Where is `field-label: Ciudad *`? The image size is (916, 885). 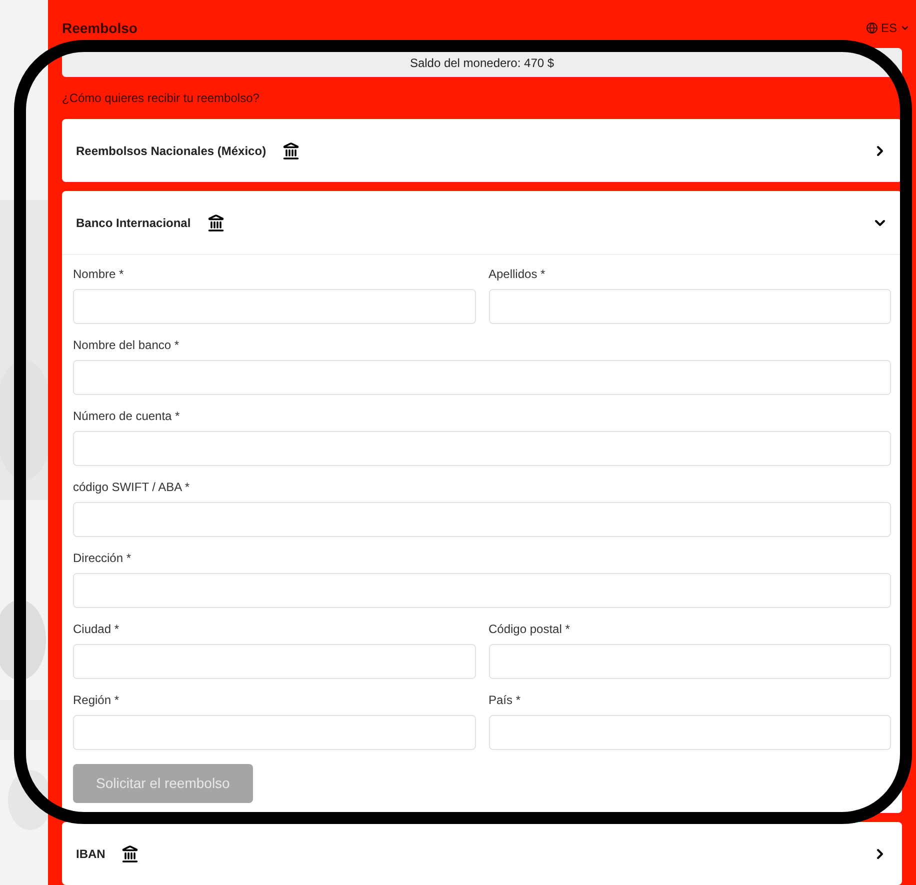 field-label: Ciudad * is located at coordinates (96, 629).